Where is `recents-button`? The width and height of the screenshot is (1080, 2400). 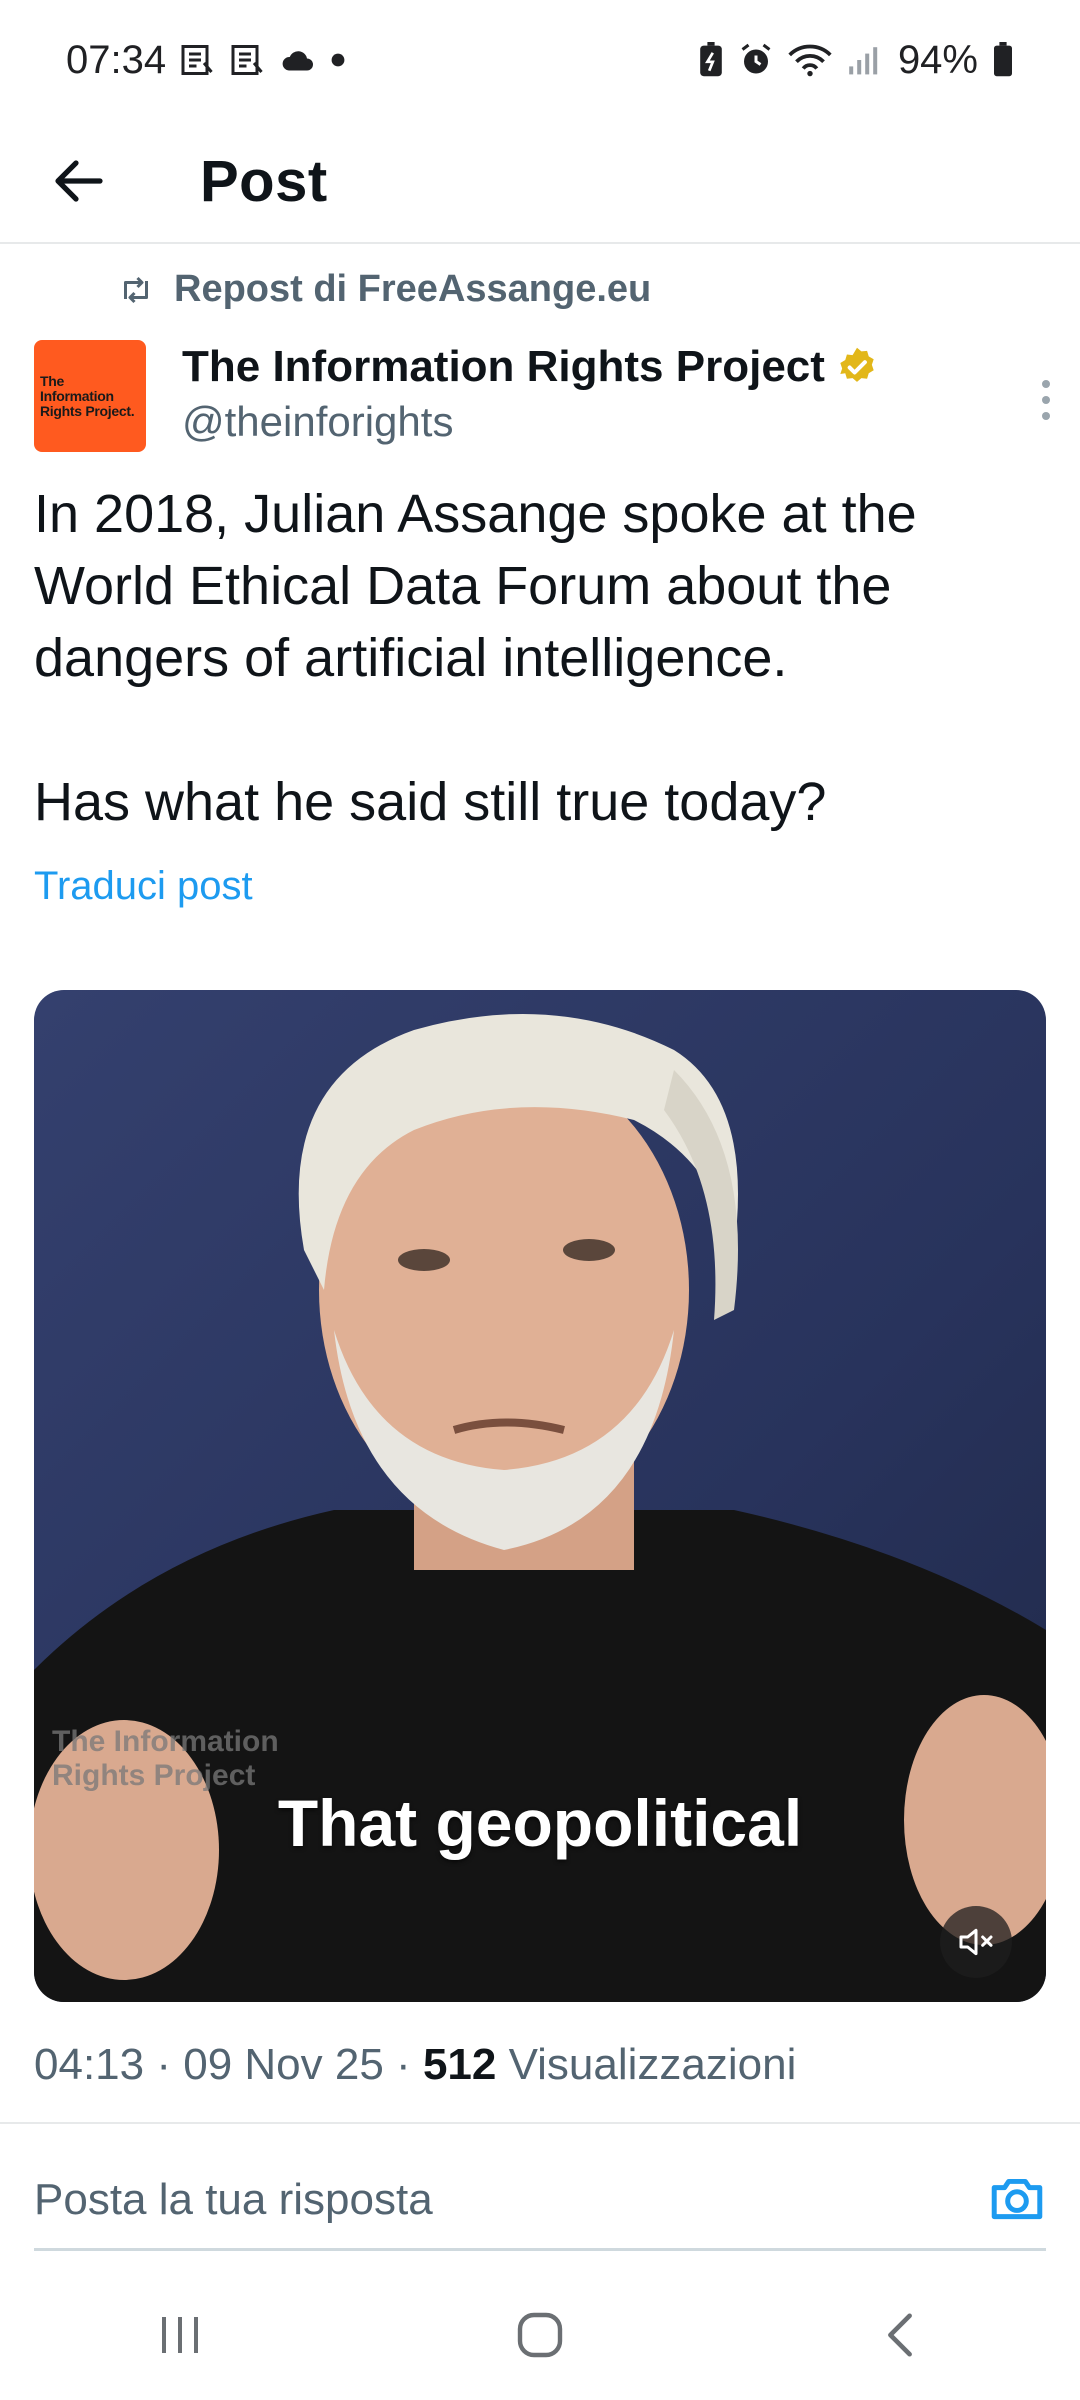 recents-button is located at coordinates (180, 2335).